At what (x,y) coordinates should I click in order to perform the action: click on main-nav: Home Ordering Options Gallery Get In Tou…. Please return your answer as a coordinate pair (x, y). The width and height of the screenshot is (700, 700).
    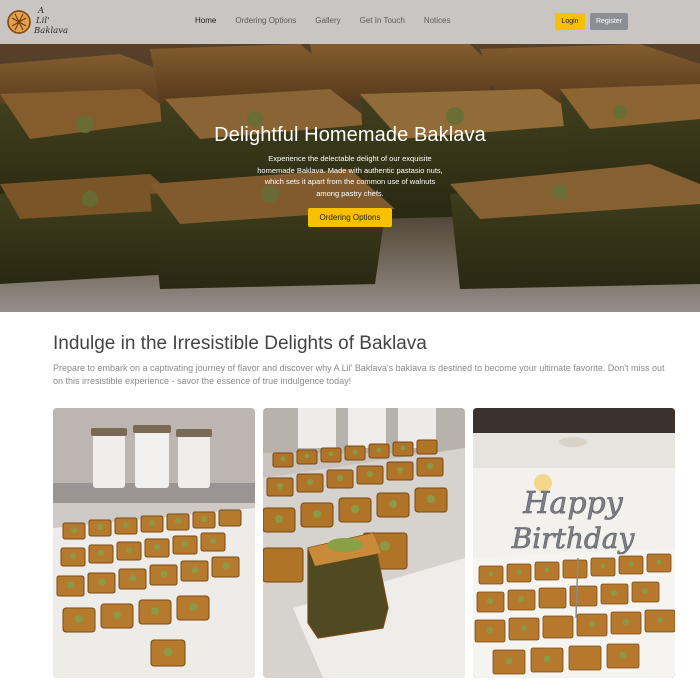
    Looking at the image, I should click on (332, 21).